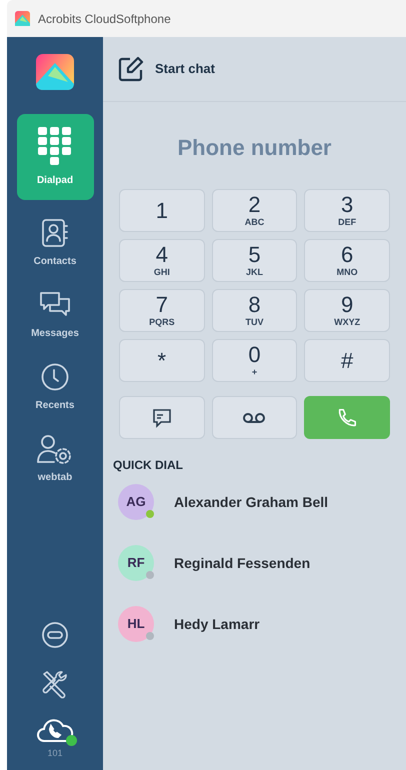 The image size is (406, 770). Describe the element at coordinates (162, 260) in the screenshot. I see `dial-key: 4 GHI` at that location.